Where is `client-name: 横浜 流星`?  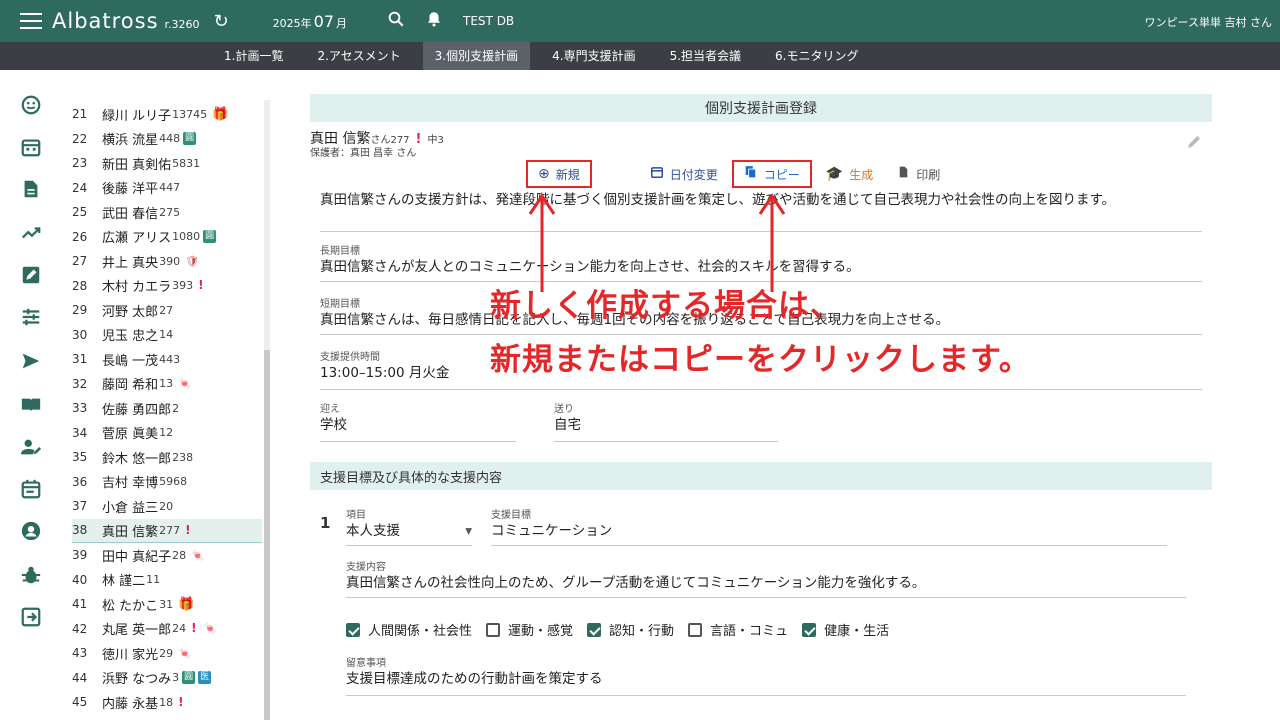
client-name: 横浜 流星 is located at coordinates (130, 140).